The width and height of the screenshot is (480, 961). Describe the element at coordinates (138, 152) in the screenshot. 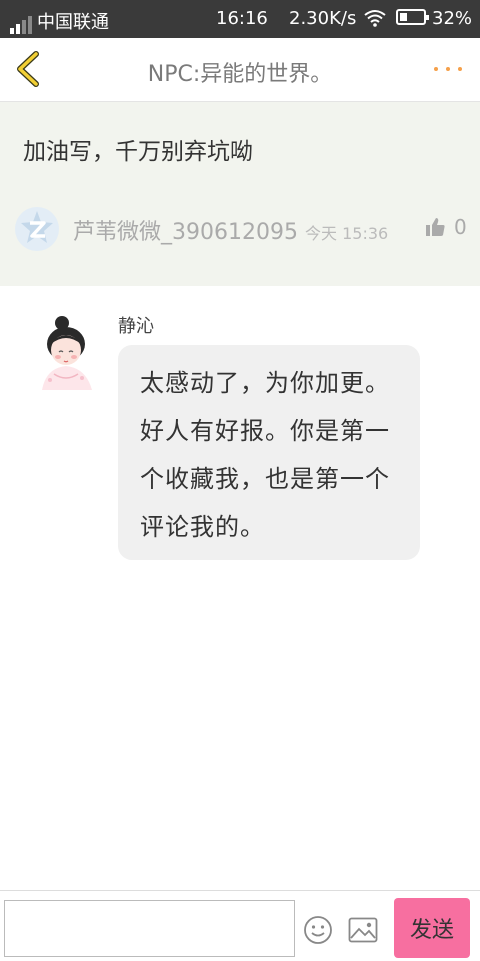

I see `comment-text: 加油写，千万别弃坑呦` at that location.